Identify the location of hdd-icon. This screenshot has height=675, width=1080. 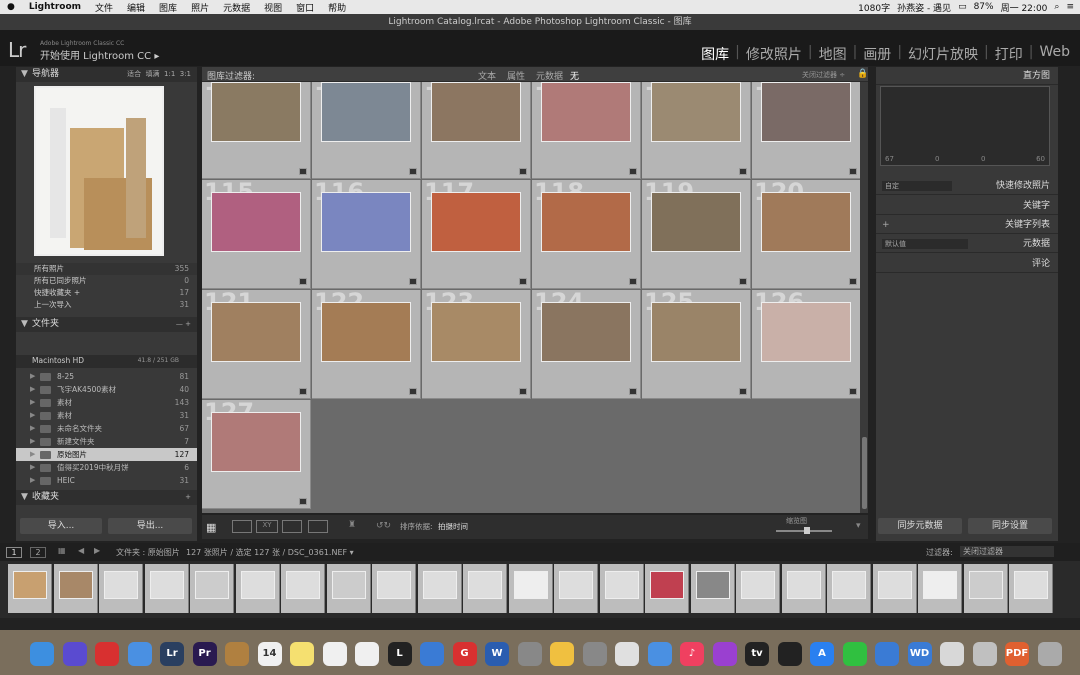
(984, 654).